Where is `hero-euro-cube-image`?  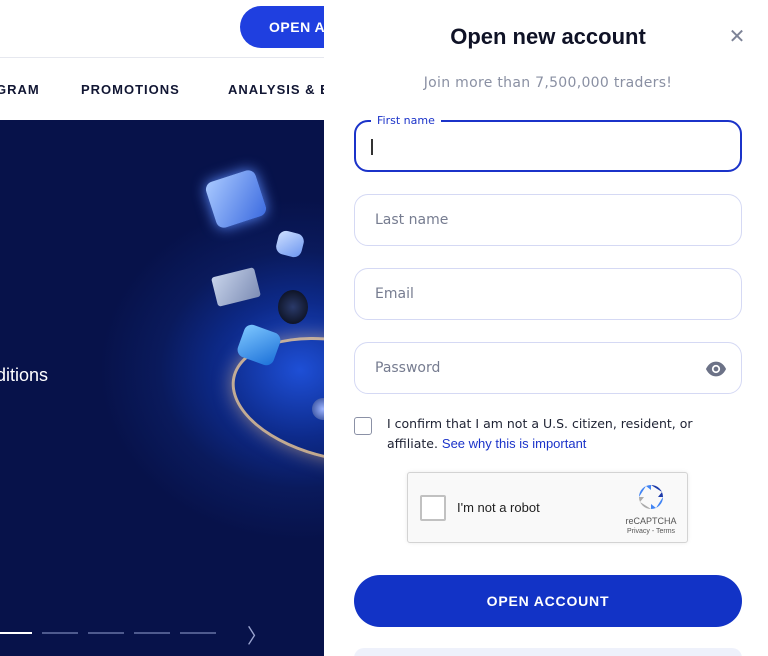 hero-euro-cube-image is located at coordinates (236, 199).